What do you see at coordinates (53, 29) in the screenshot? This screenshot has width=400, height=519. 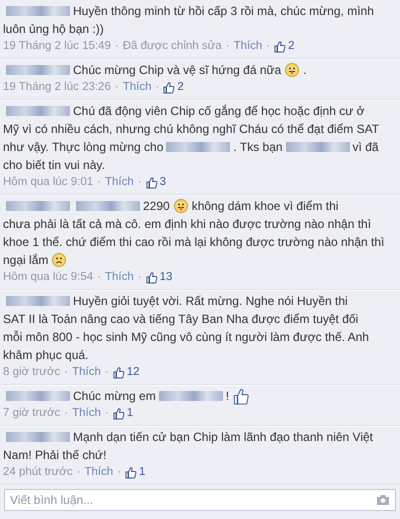 I see `comment-text: luôn ủng hộ bạn :))` at bounding box center [53, 29].